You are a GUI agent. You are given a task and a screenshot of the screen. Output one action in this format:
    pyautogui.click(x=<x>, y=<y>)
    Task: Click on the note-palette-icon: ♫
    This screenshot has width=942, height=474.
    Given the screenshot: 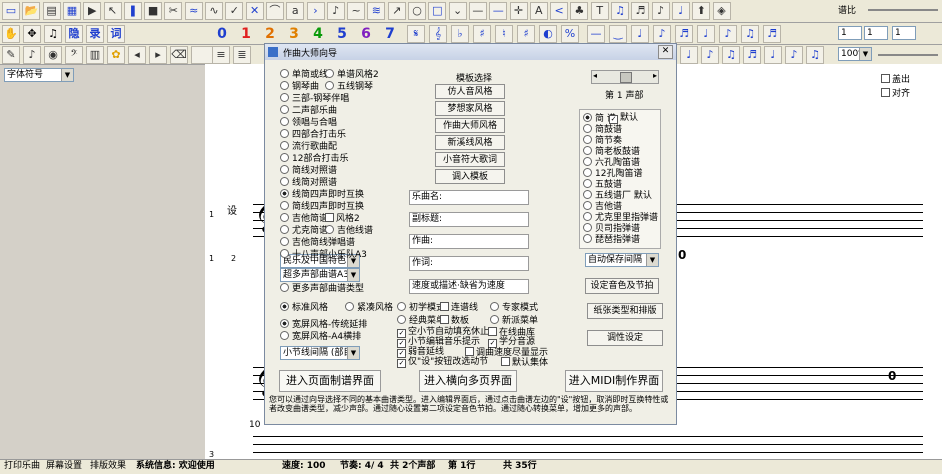 What is the action you would take?
    pyautogui.click(x=815, y=55)
    